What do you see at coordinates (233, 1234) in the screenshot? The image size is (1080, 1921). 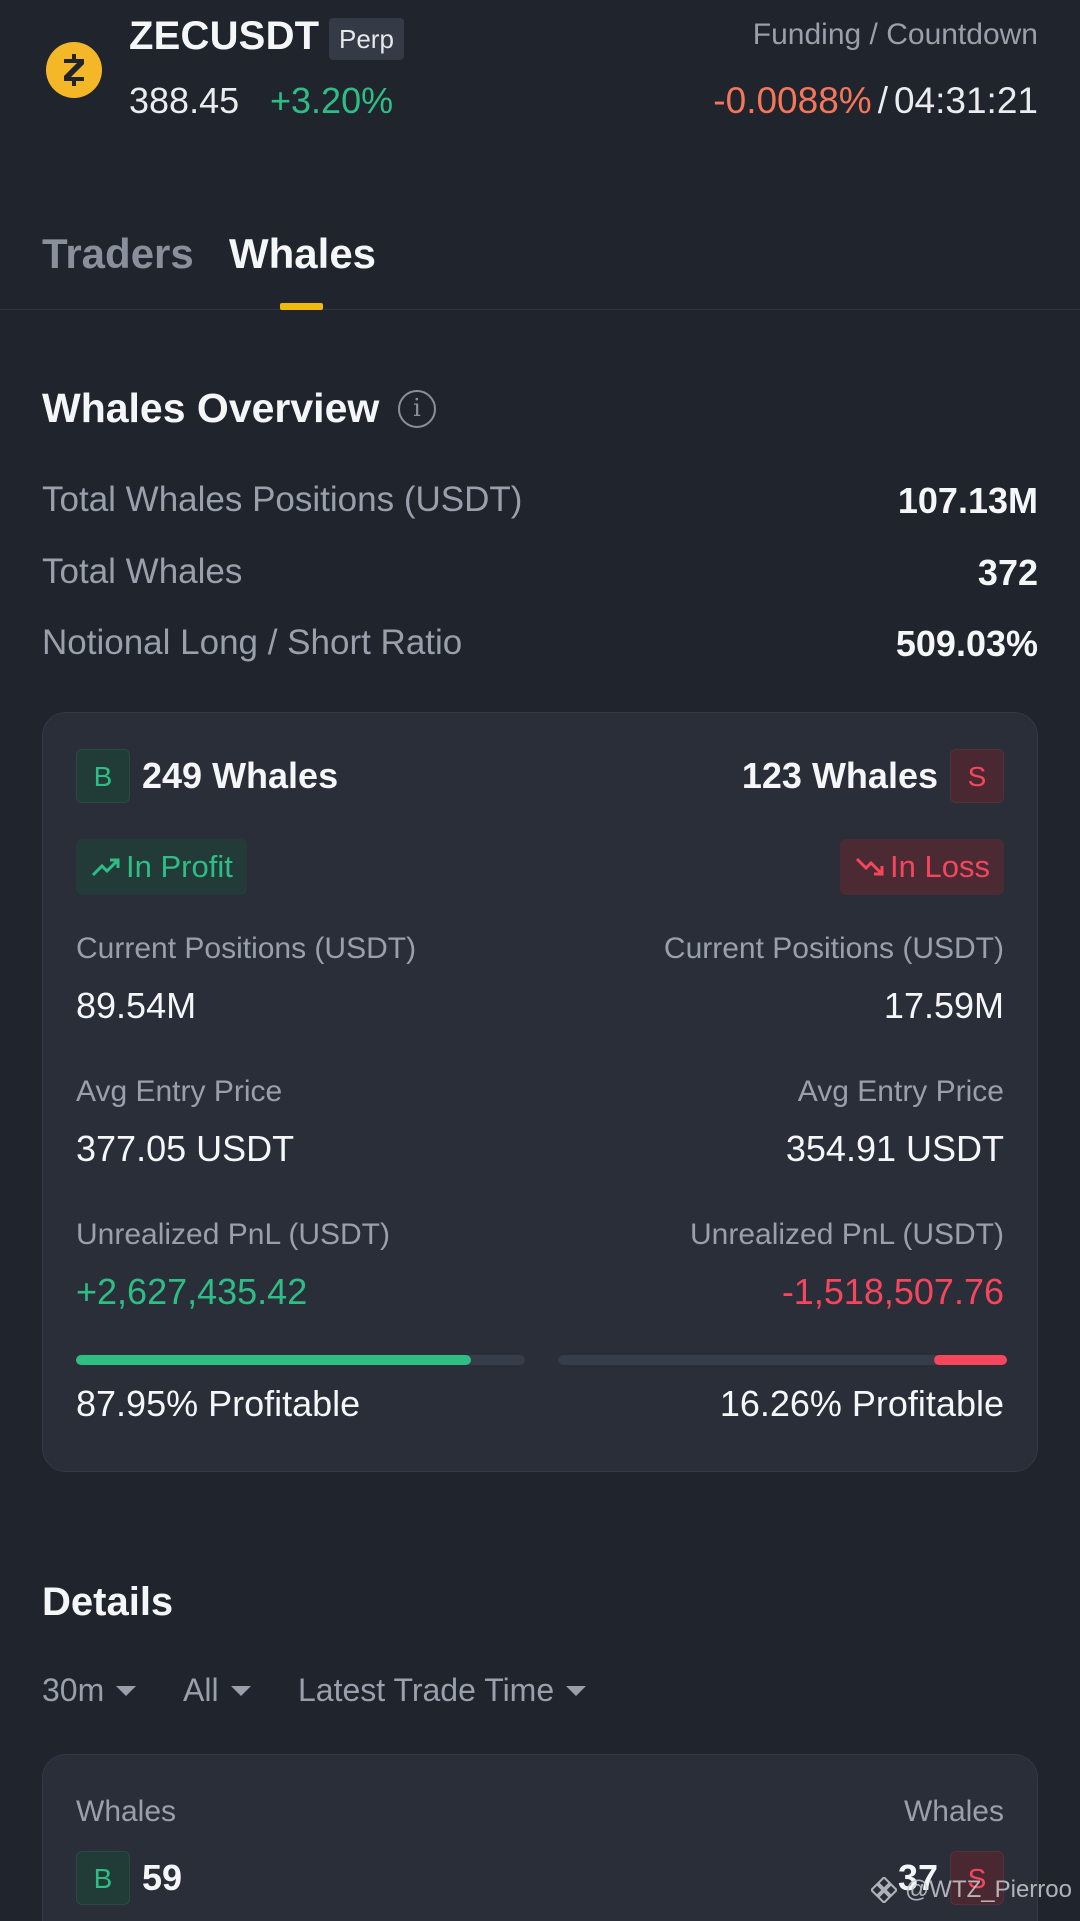 I see `long-pnl-label: Unrealized PnL (USDT)` at bounding box center [233, 1234].